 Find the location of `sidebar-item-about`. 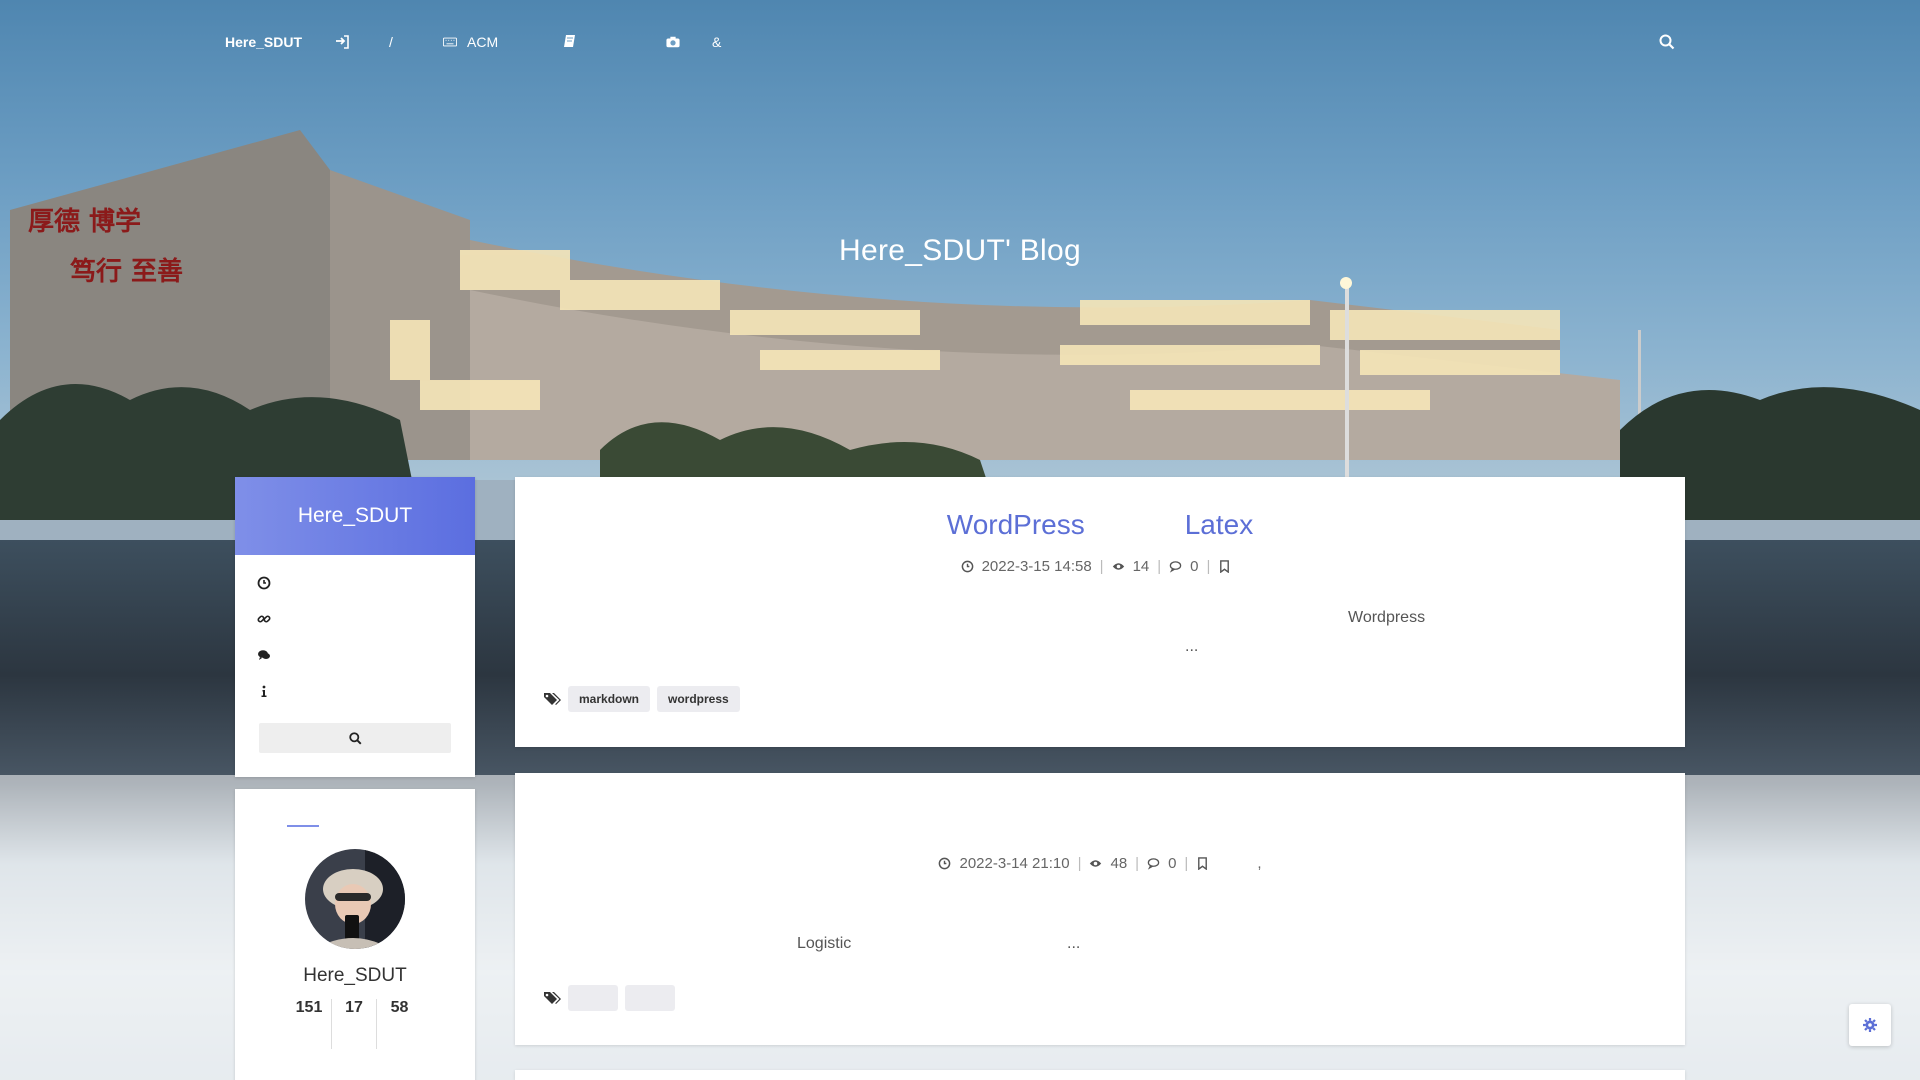

sidebar-item-about is located at coordinates (355, 691).